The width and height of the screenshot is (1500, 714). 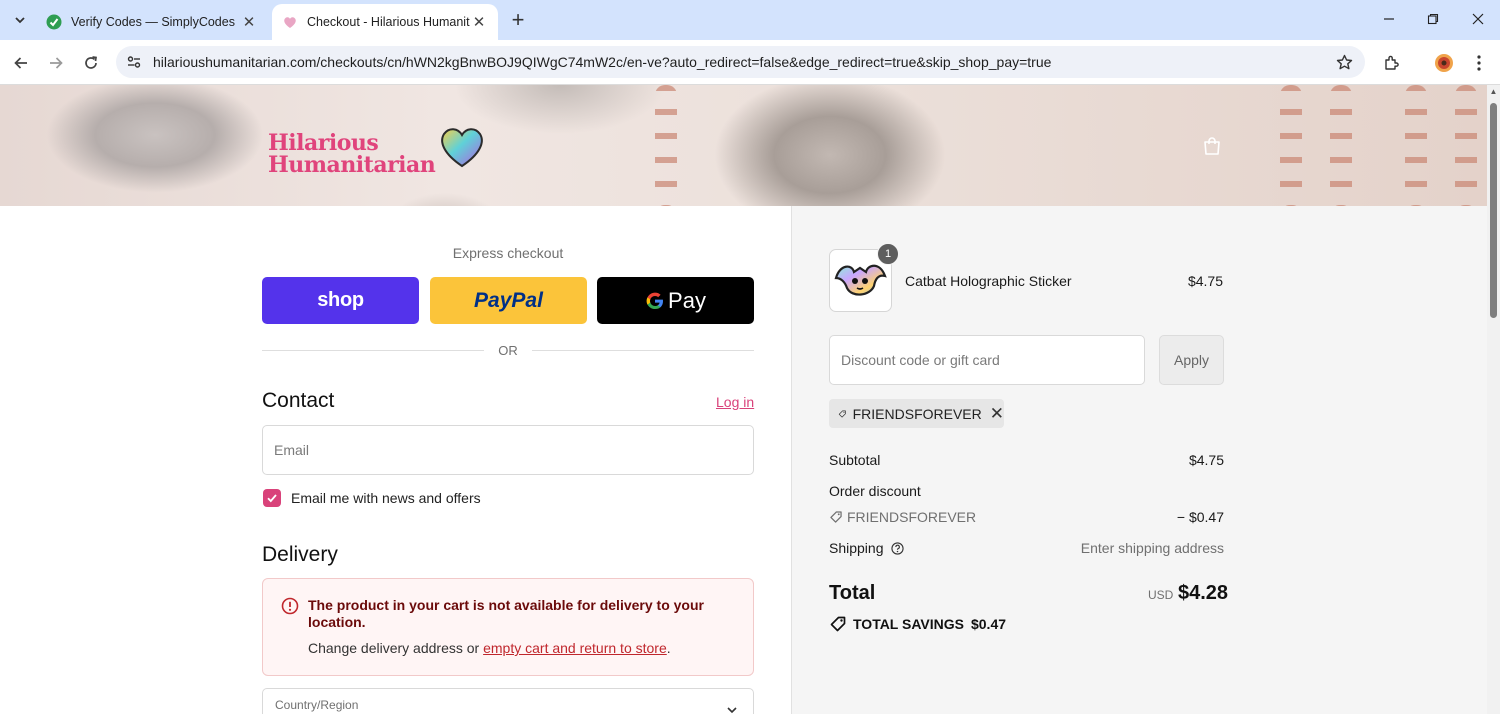 I want to click on total-value: $4.28, so click(x=1203, y=593).